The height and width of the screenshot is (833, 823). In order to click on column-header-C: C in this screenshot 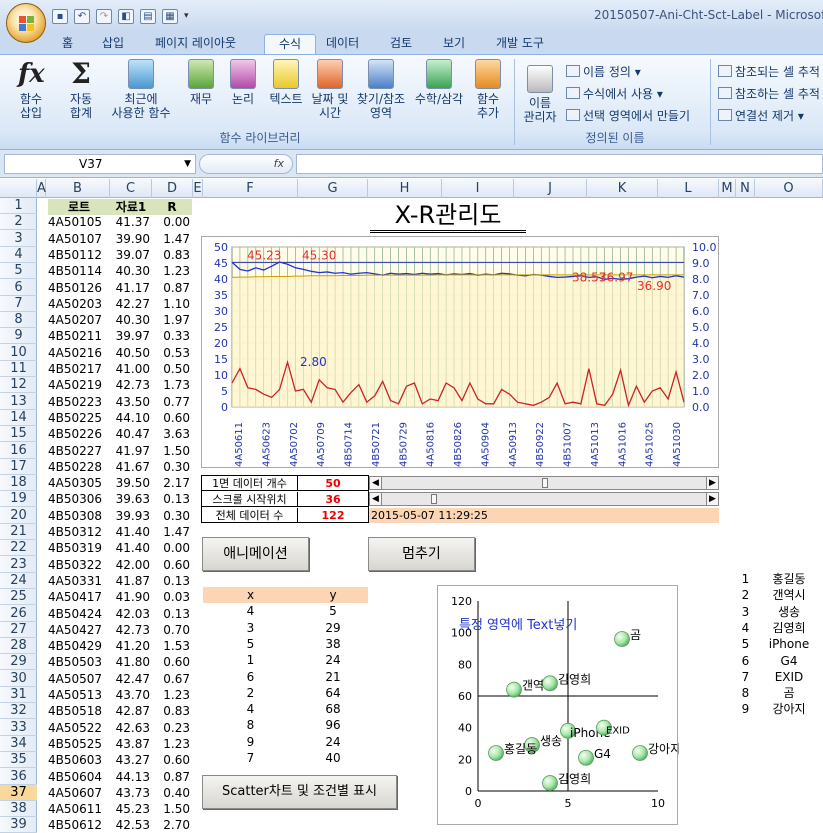, I will do `click(131, 188)`.